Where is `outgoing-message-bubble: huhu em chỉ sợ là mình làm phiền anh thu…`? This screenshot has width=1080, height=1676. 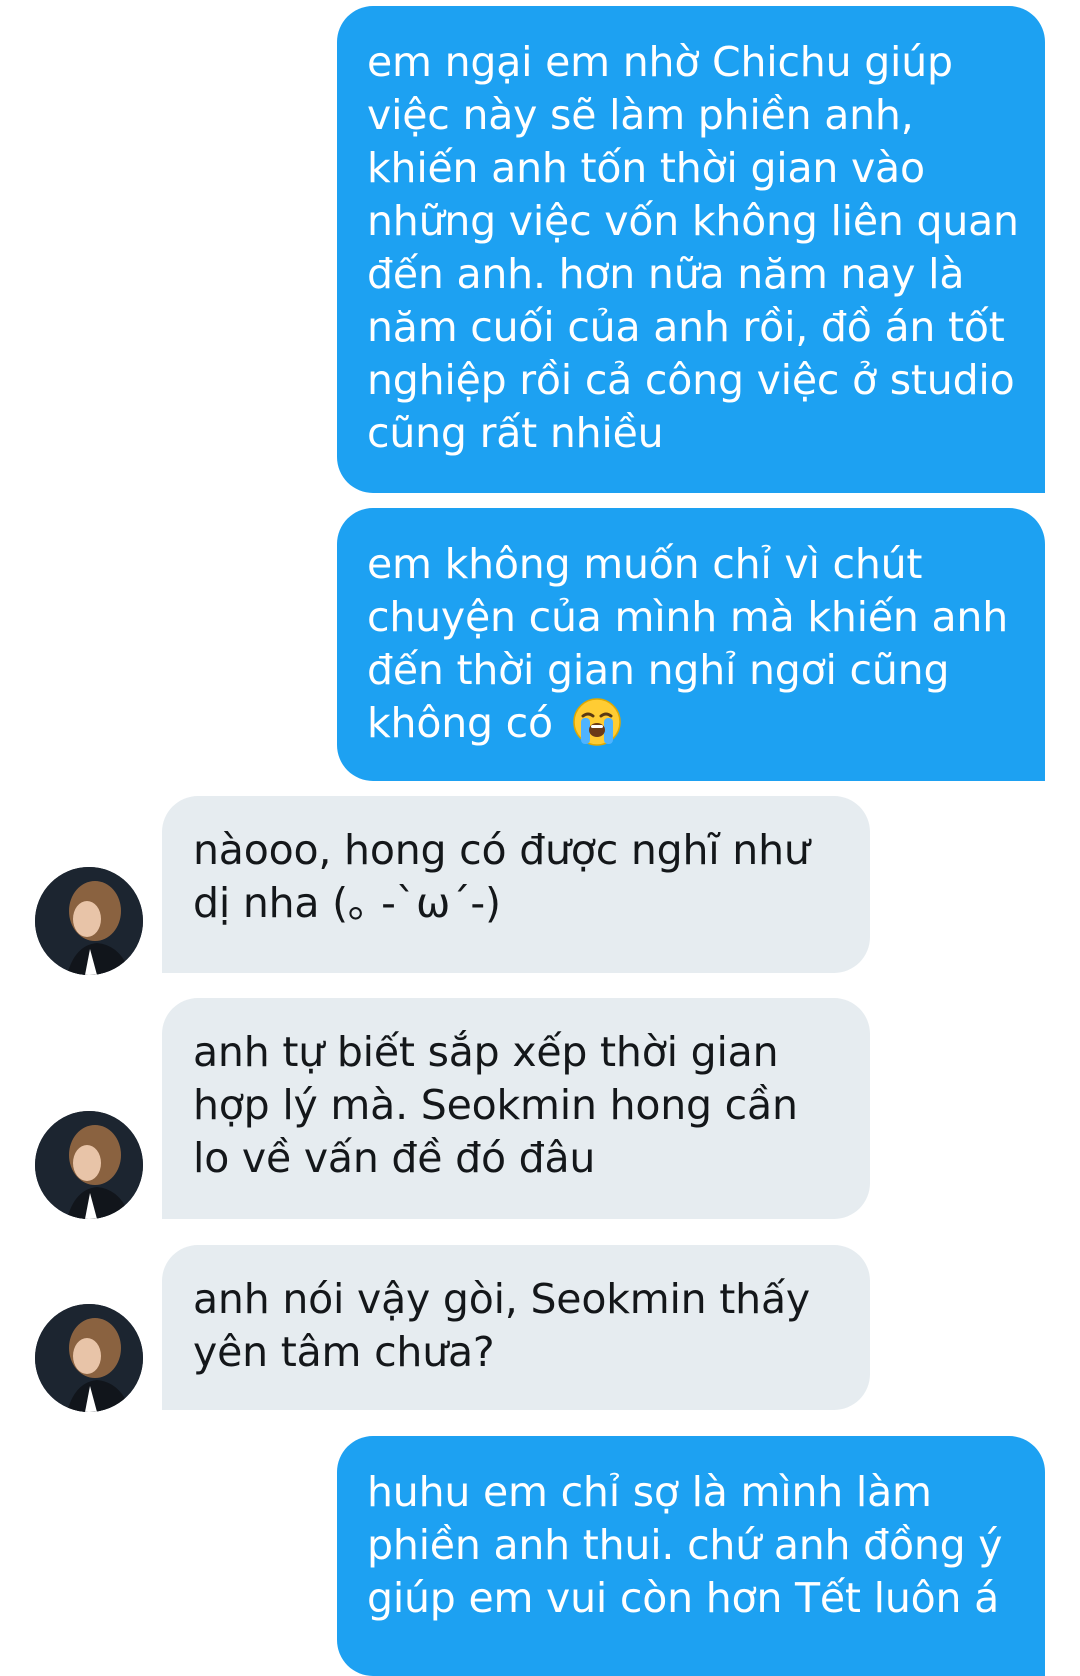
outgoing-message-bubble: huhu em chỉ sợ là mình làm phiền anh thu… is located at coordinates (691, 1556).